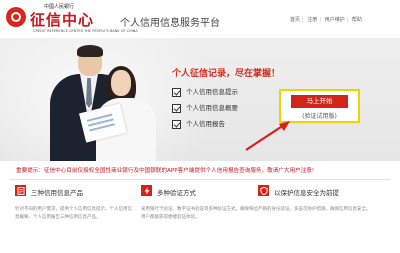 The image size is (400, 253). Describe the element at coordinates (146, 190) in the screenshot. I see `bolt-icon` at that location.